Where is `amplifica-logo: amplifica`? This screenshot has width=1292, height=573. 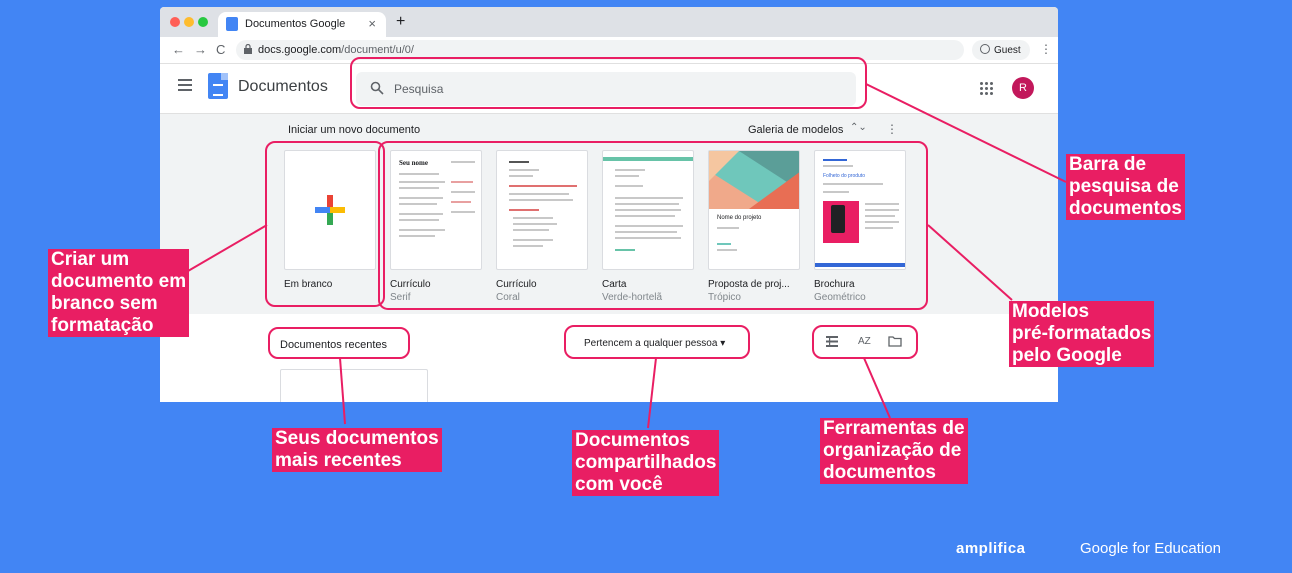
amplifica-logo: amplifica is located at coordinates (991, 548).